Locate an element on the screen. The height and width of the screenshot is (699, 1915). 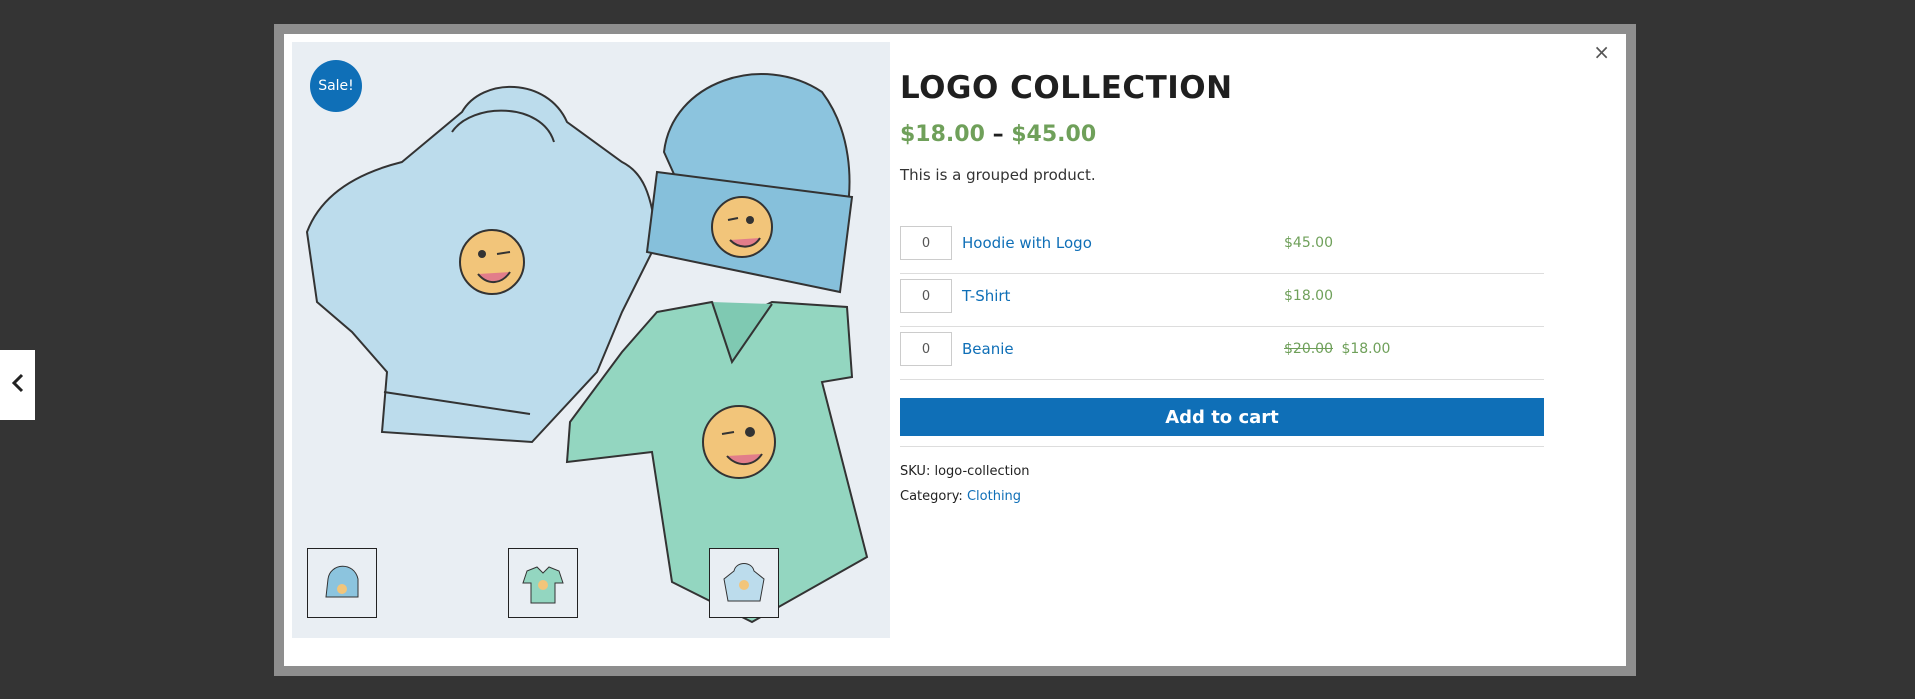
product-link: Beanie is located at coordinates (988, 349).